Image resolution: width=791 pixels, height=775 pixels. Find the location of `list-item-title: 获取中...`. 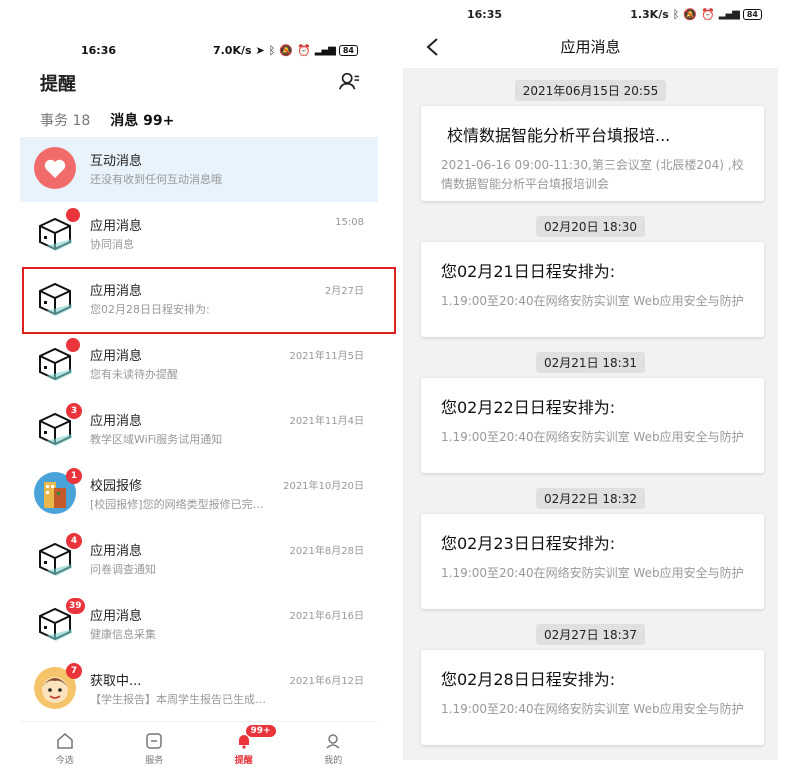

list-item-title: 获取中... is located at coordinates (116, 681).